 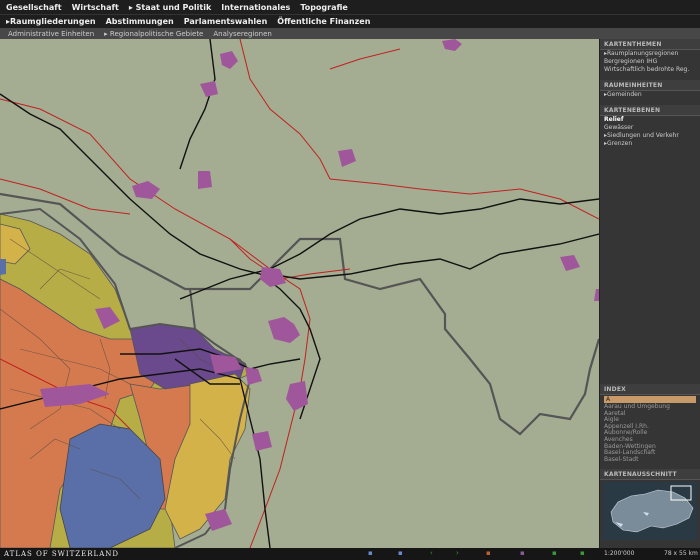 What do you see at coordinates (650, 136) in the screenshot?
I see `layer-siedlungen-verkehr: ▸Siedlungen und Verkehr` at bounding box center [650, 136].